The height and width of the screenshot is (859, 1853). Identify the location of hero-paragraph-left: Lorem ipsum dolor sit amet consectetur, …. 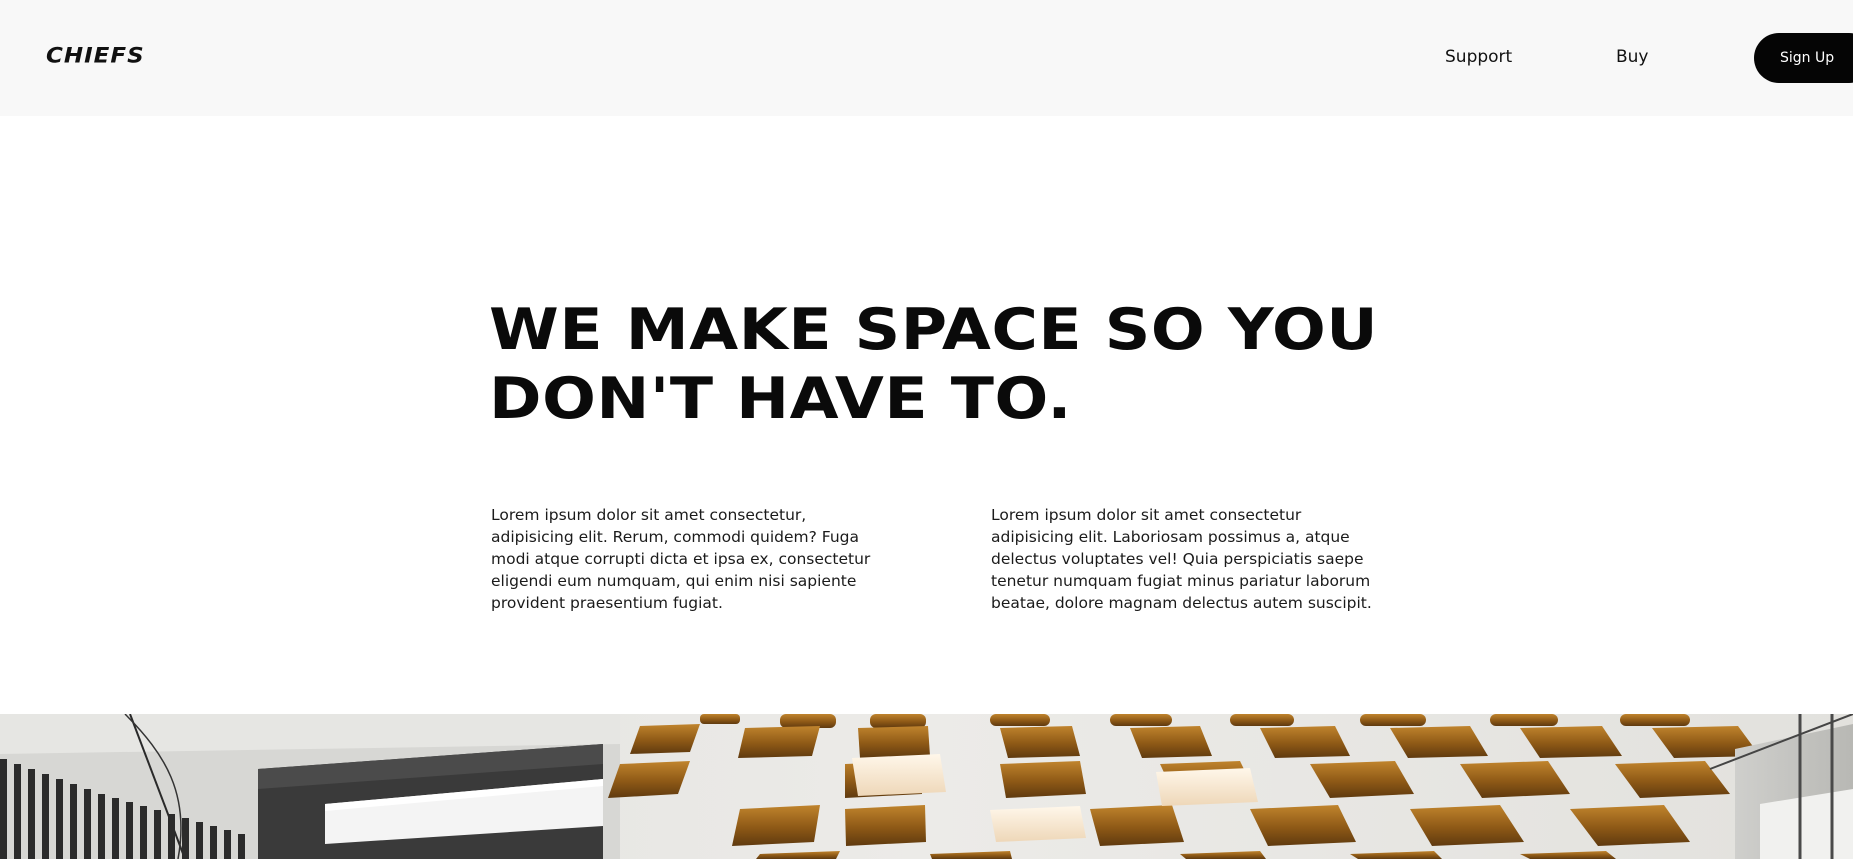
(681, 559).